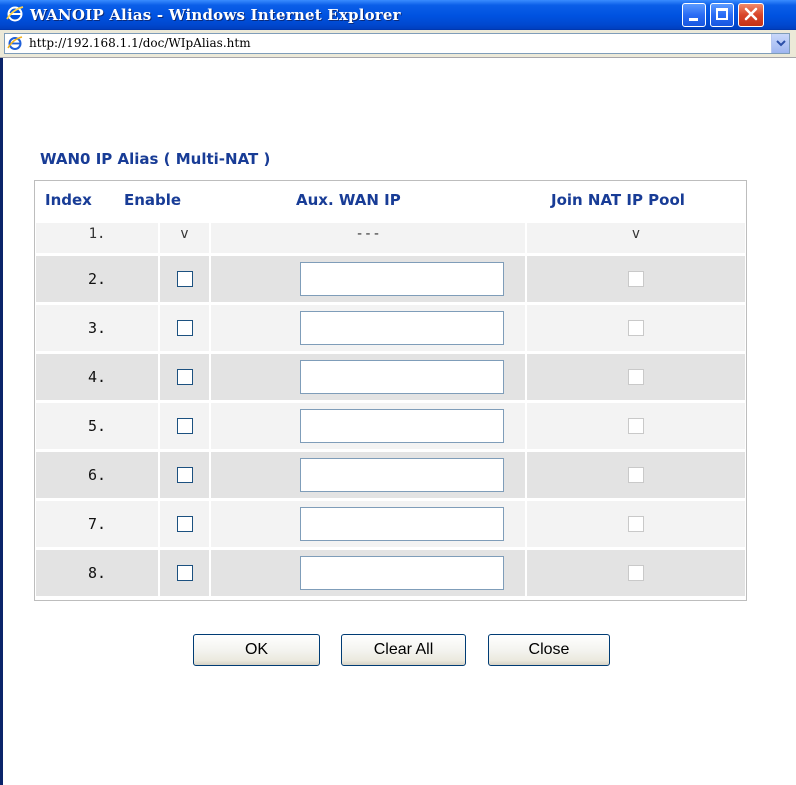  I want to click on header-enable: Enable, so click(153, 200).